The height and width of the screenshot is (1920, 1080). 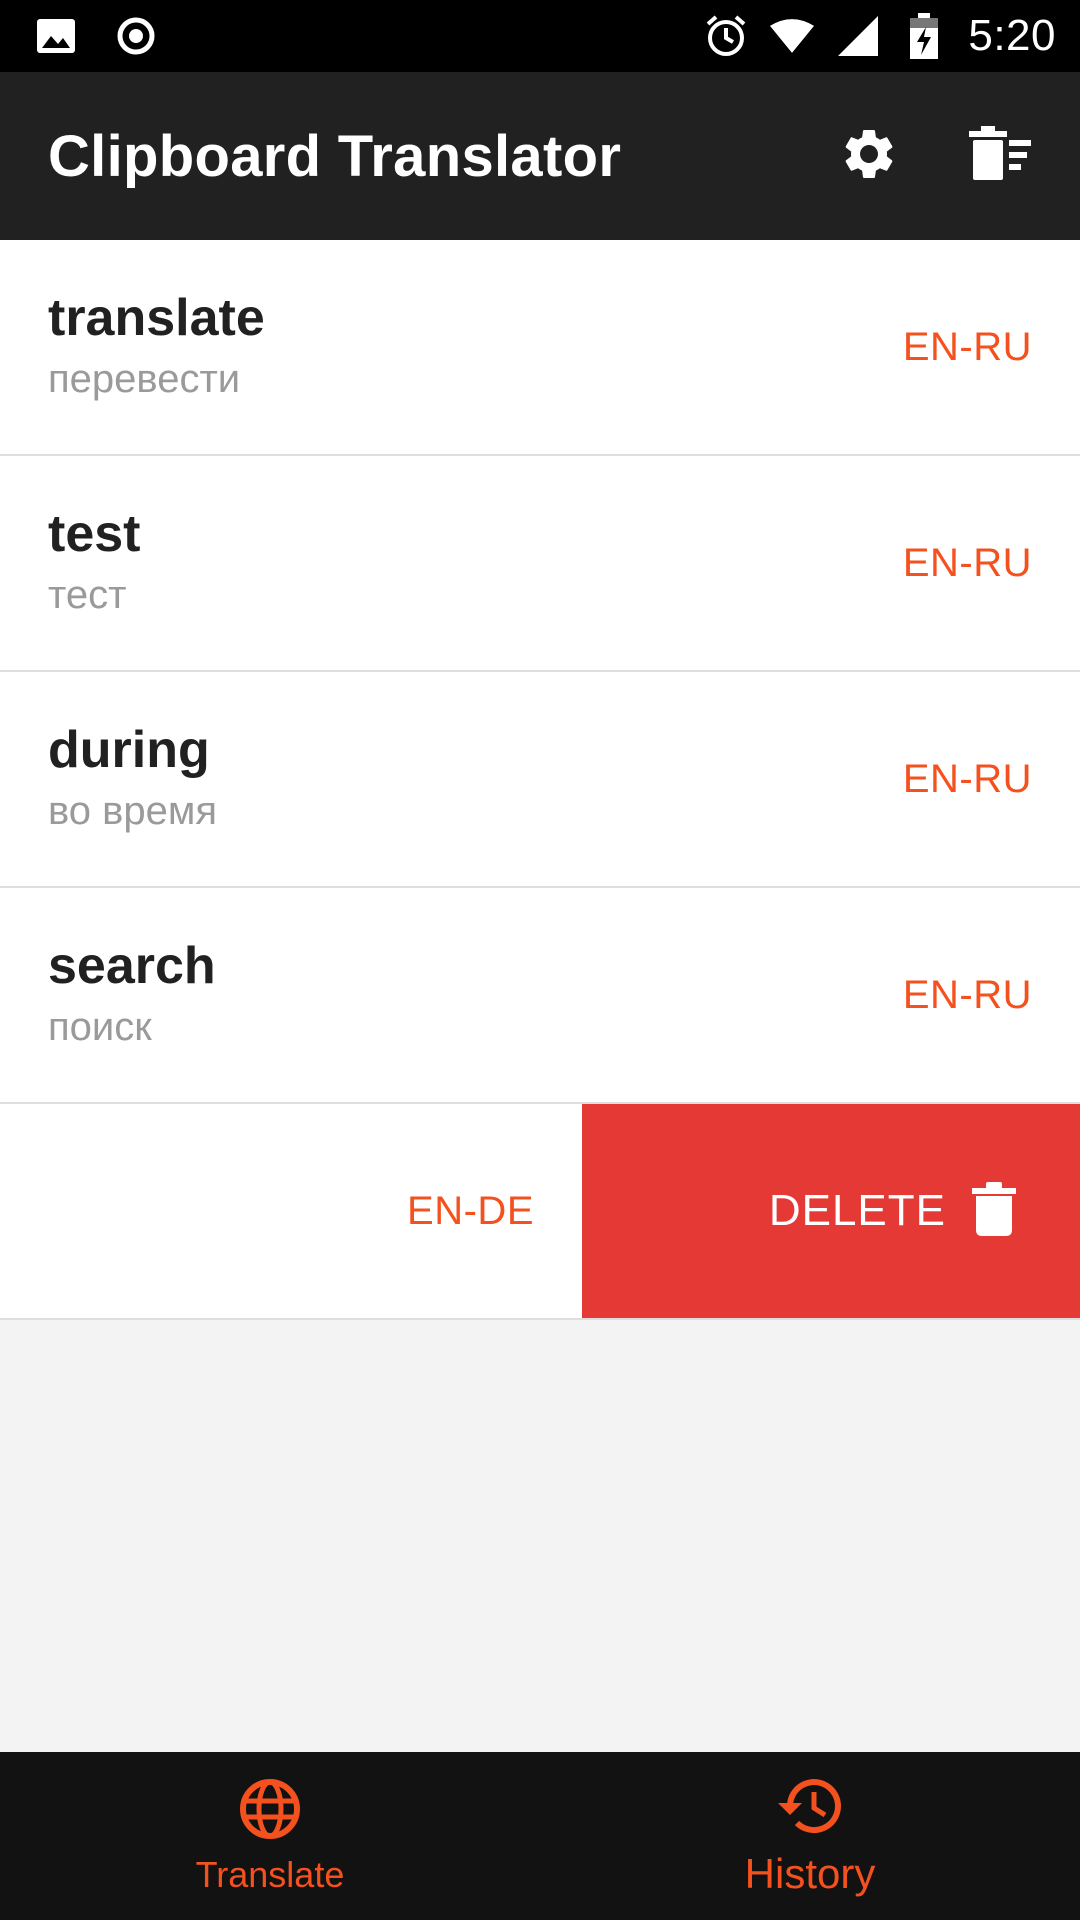 What do you see at coordinates (810, 1808) in the screenshot?
I see `history-icon` at bounding box center [810, 1808].